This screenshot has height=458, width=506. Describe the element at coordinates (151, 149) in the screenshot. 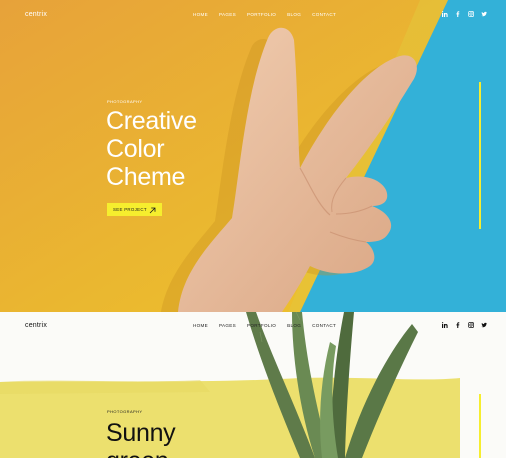

I see `hero-title: Creative Color Cheme` at that location.